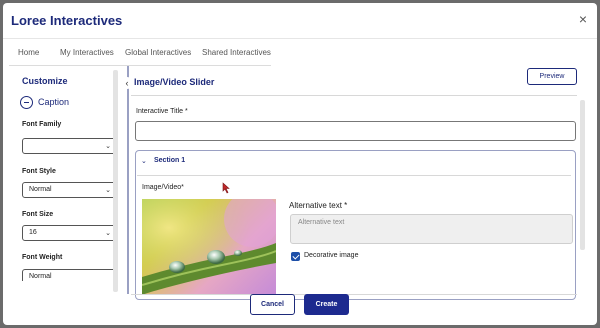 The width and height of the screenshot is (600, 328). I want to click on font-weight-label: Font Weight, so click(42, 257).